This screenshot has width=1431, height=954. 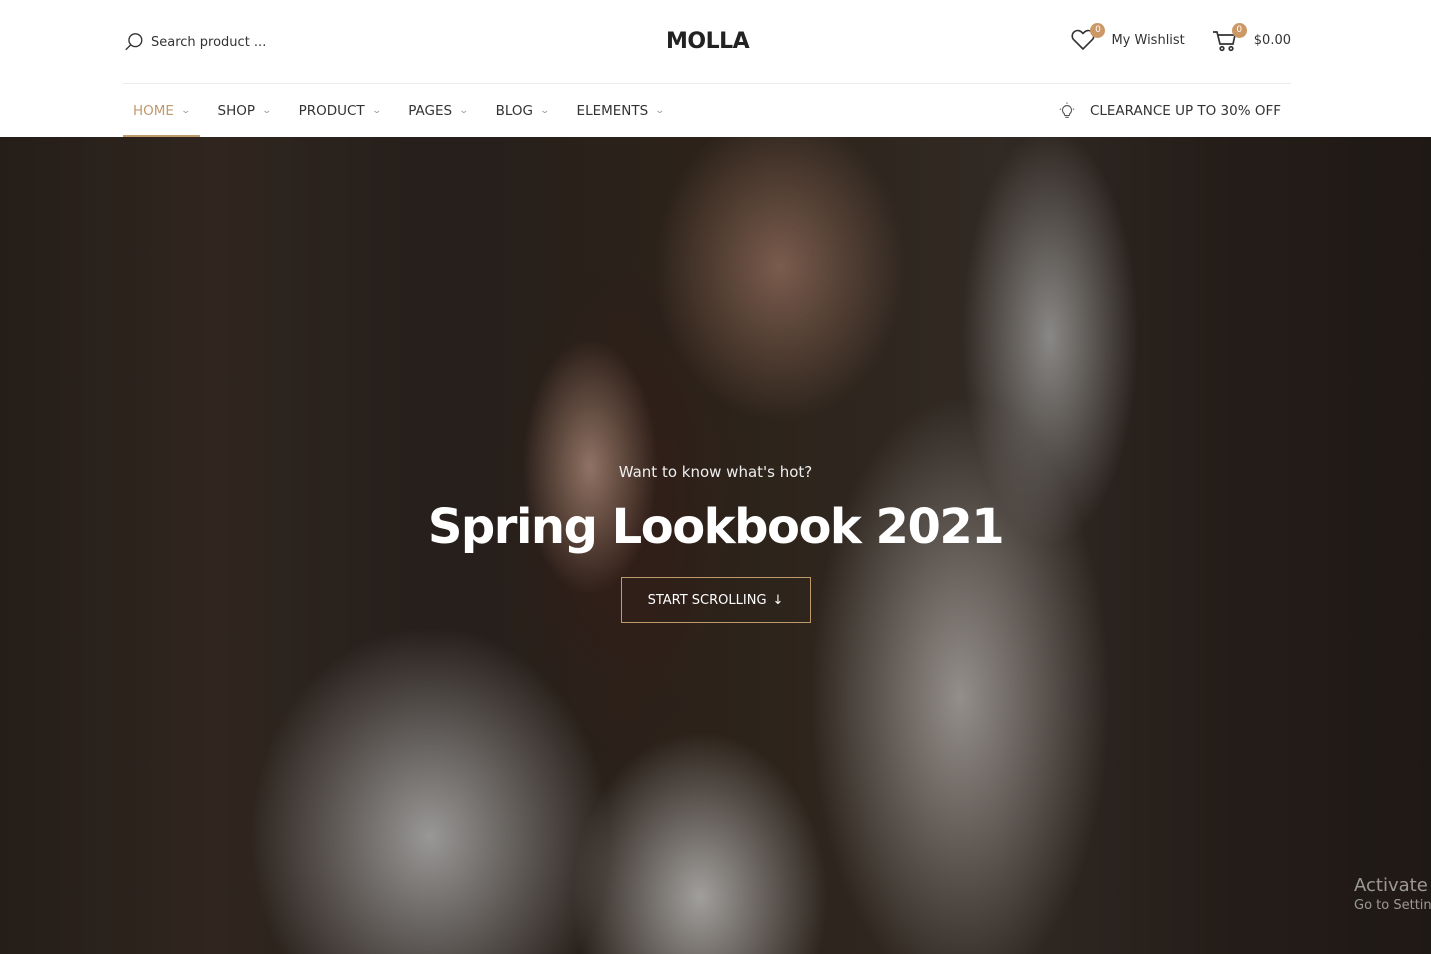 I want to click on logo: MOLLA, so click(x=708, y=41).